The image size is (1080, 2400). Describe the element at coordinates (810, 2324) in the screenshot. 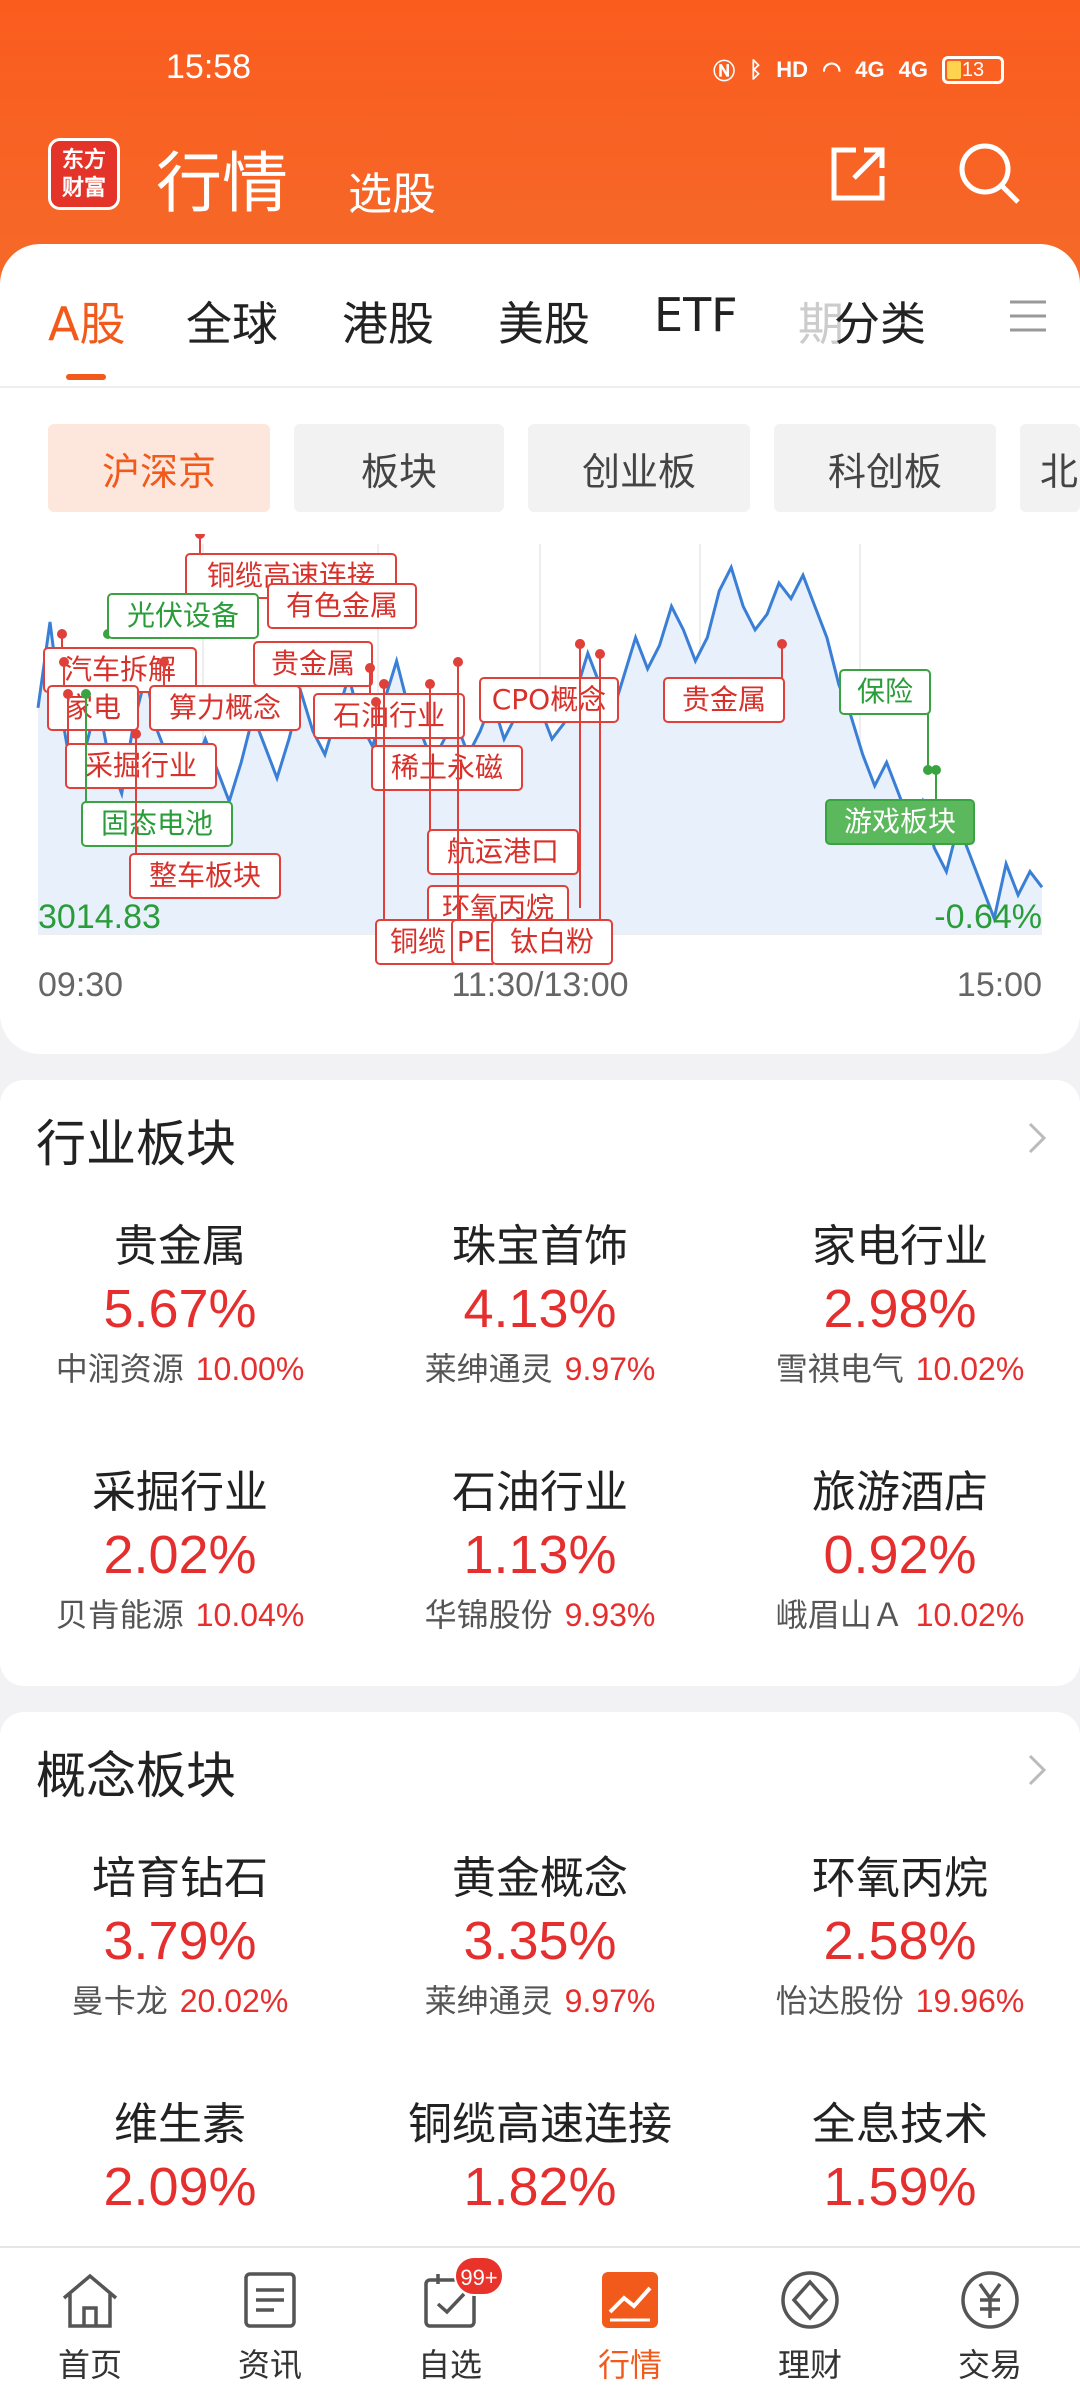

I see `nav-wealth: 理财` at that location.